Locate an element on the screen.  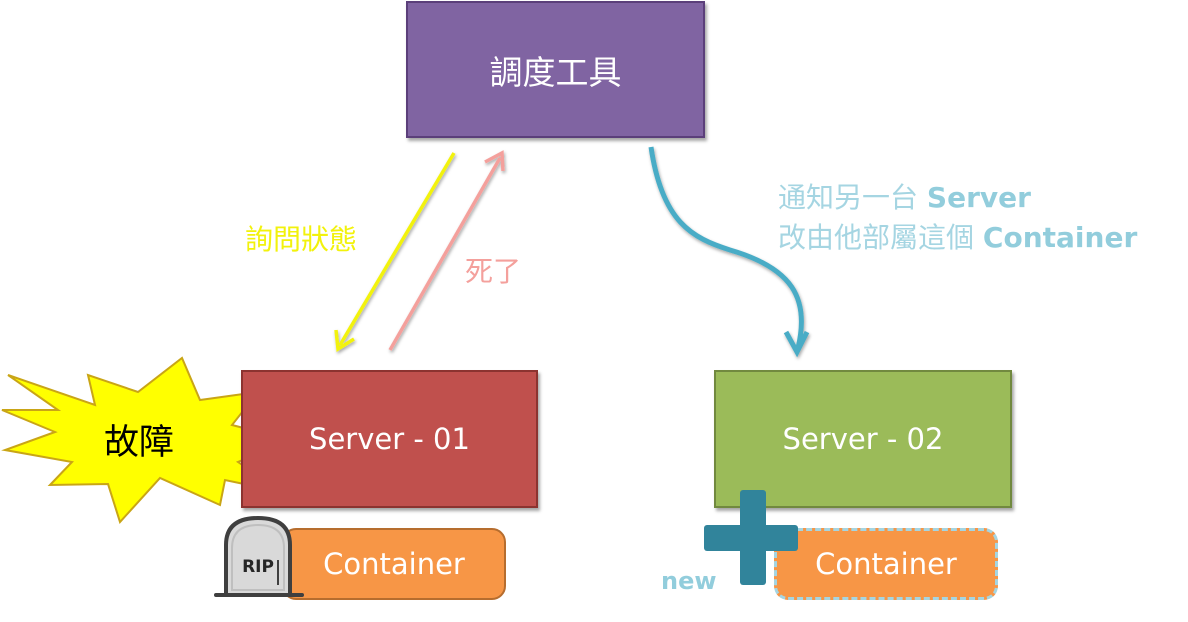
server-02-box: Server - 02 is located at coordinates (863, 439).